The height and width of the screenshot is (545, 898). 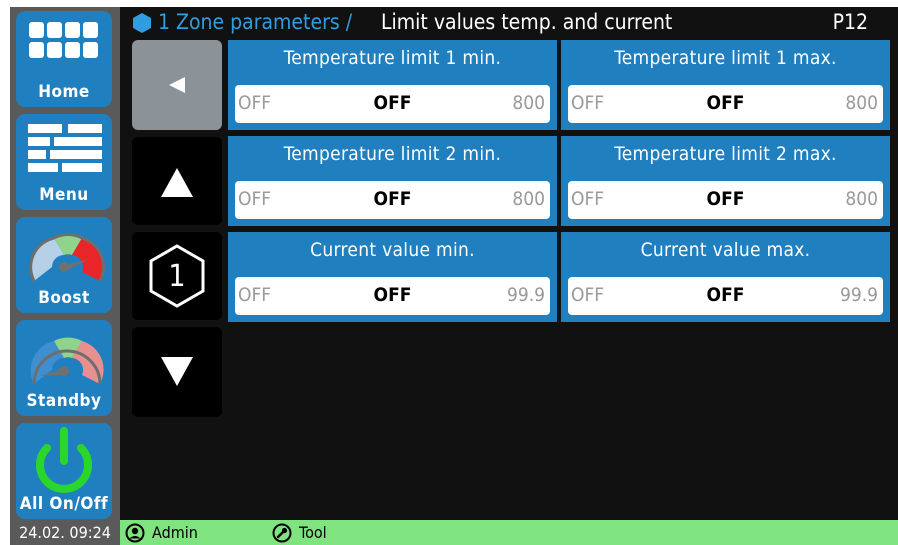 I want to click on power-icon, so click(x=64, y=460).